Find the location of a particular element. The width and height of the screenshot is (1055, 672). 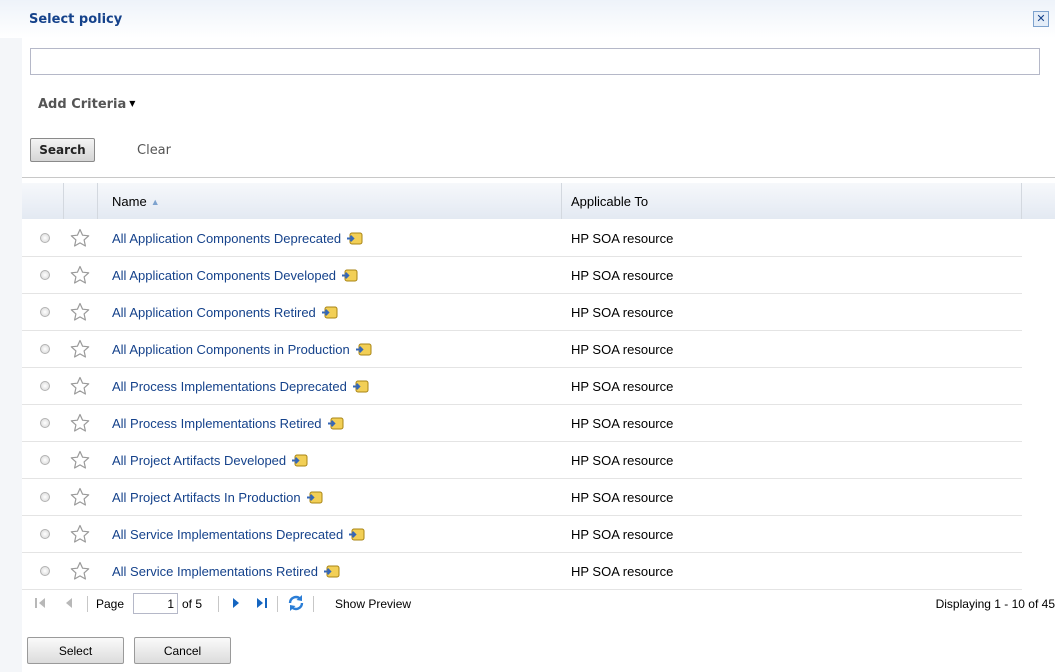

column-header-name: Name ▲ is located at coordinates (330, 201).